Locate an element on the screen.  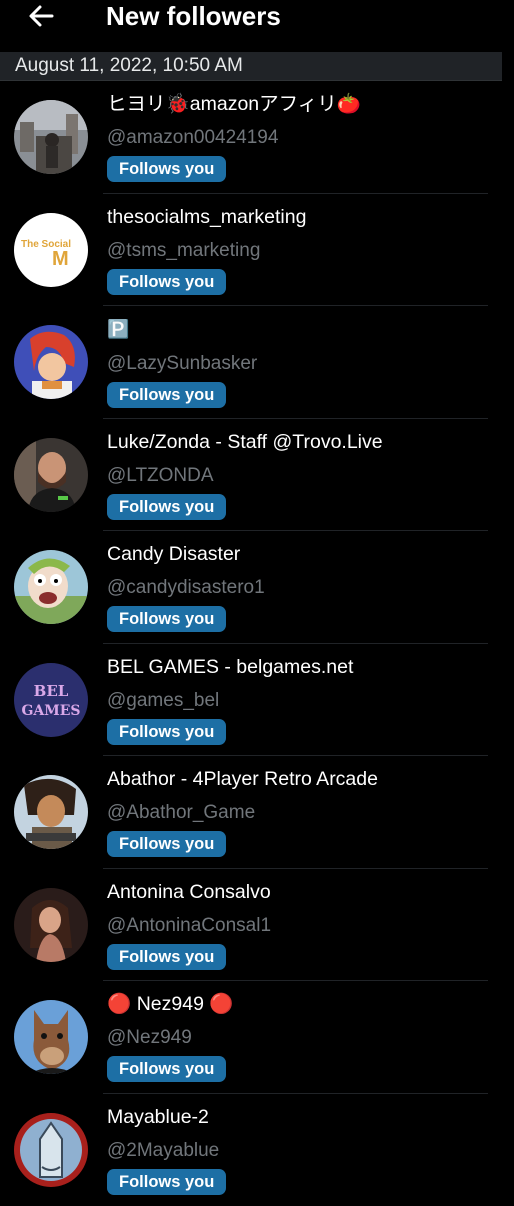
follower-name: thesocialms_marketing is located at coordinates (305, 217).